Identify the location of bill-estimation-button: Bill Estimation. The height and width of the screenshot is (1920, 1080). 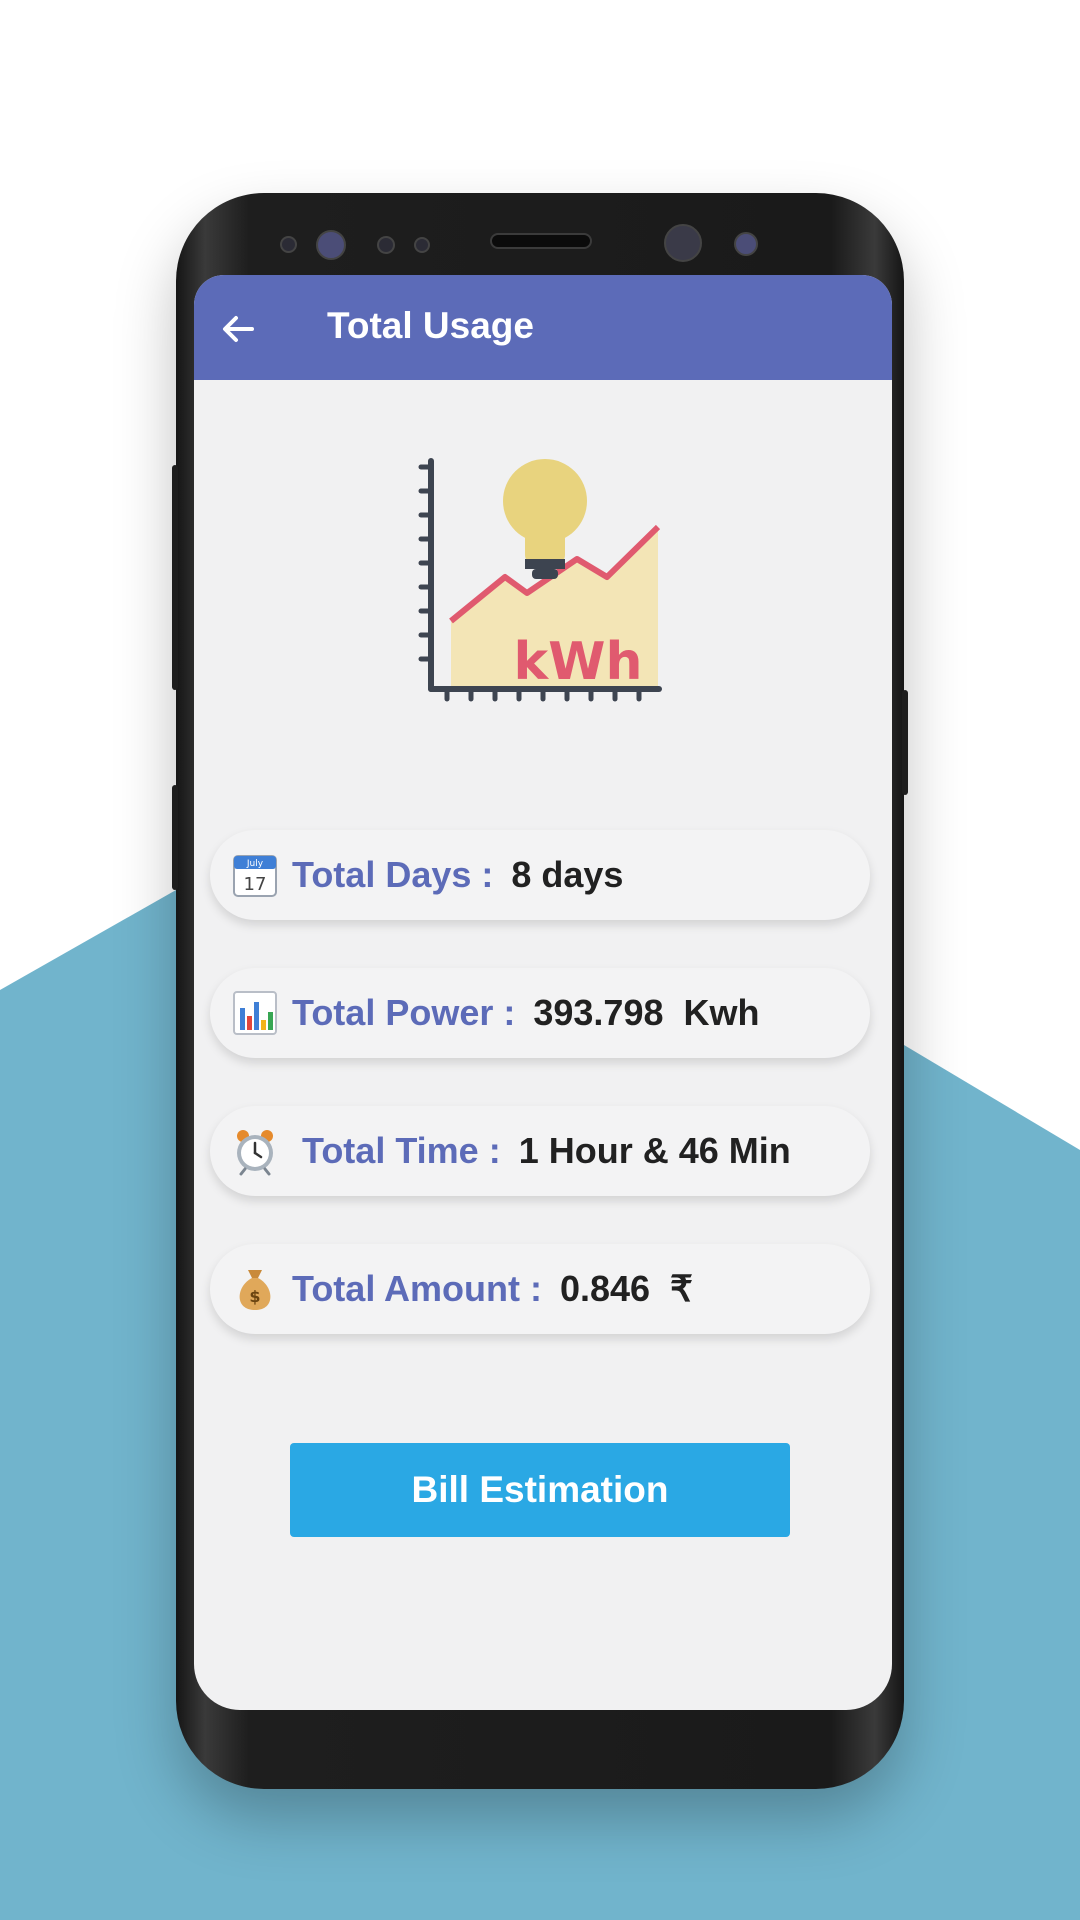
(540, 1490).